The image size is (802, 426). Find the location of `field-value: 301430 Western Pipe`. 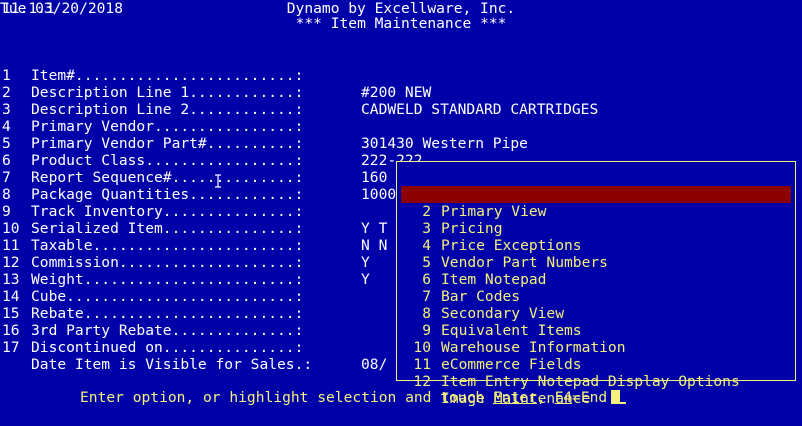

field-value: 301430 Western Pipe is located at coordinates (444, 143).